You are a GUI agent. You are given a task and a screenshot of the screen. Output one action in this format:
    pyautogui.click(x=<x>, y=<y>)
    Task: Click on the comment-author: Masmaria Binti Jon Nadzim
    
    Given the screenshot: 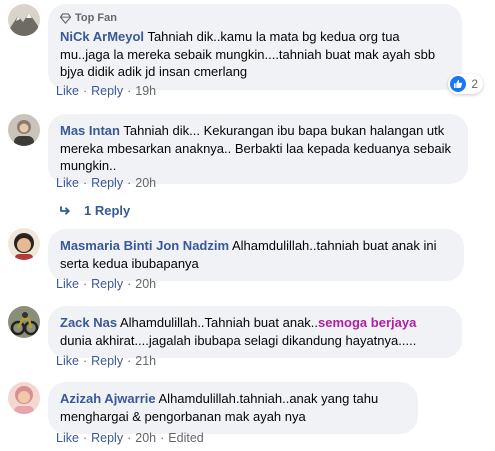 What is the action you would take?
    pyautogui.click(x=144, y=245)
    